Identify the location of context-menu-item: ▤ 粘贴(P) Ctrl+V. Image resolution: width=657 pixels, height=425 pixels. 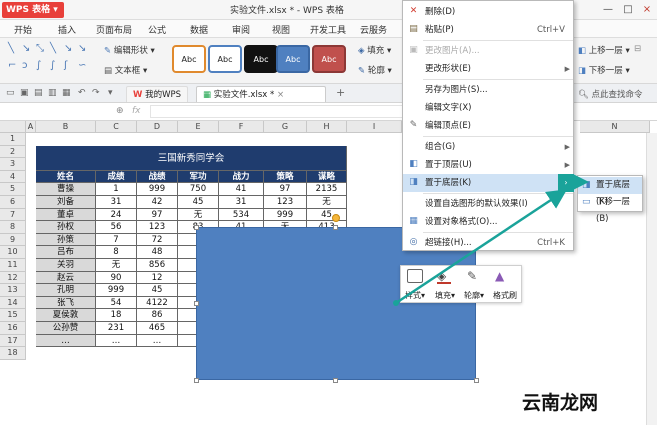
(489, 30).